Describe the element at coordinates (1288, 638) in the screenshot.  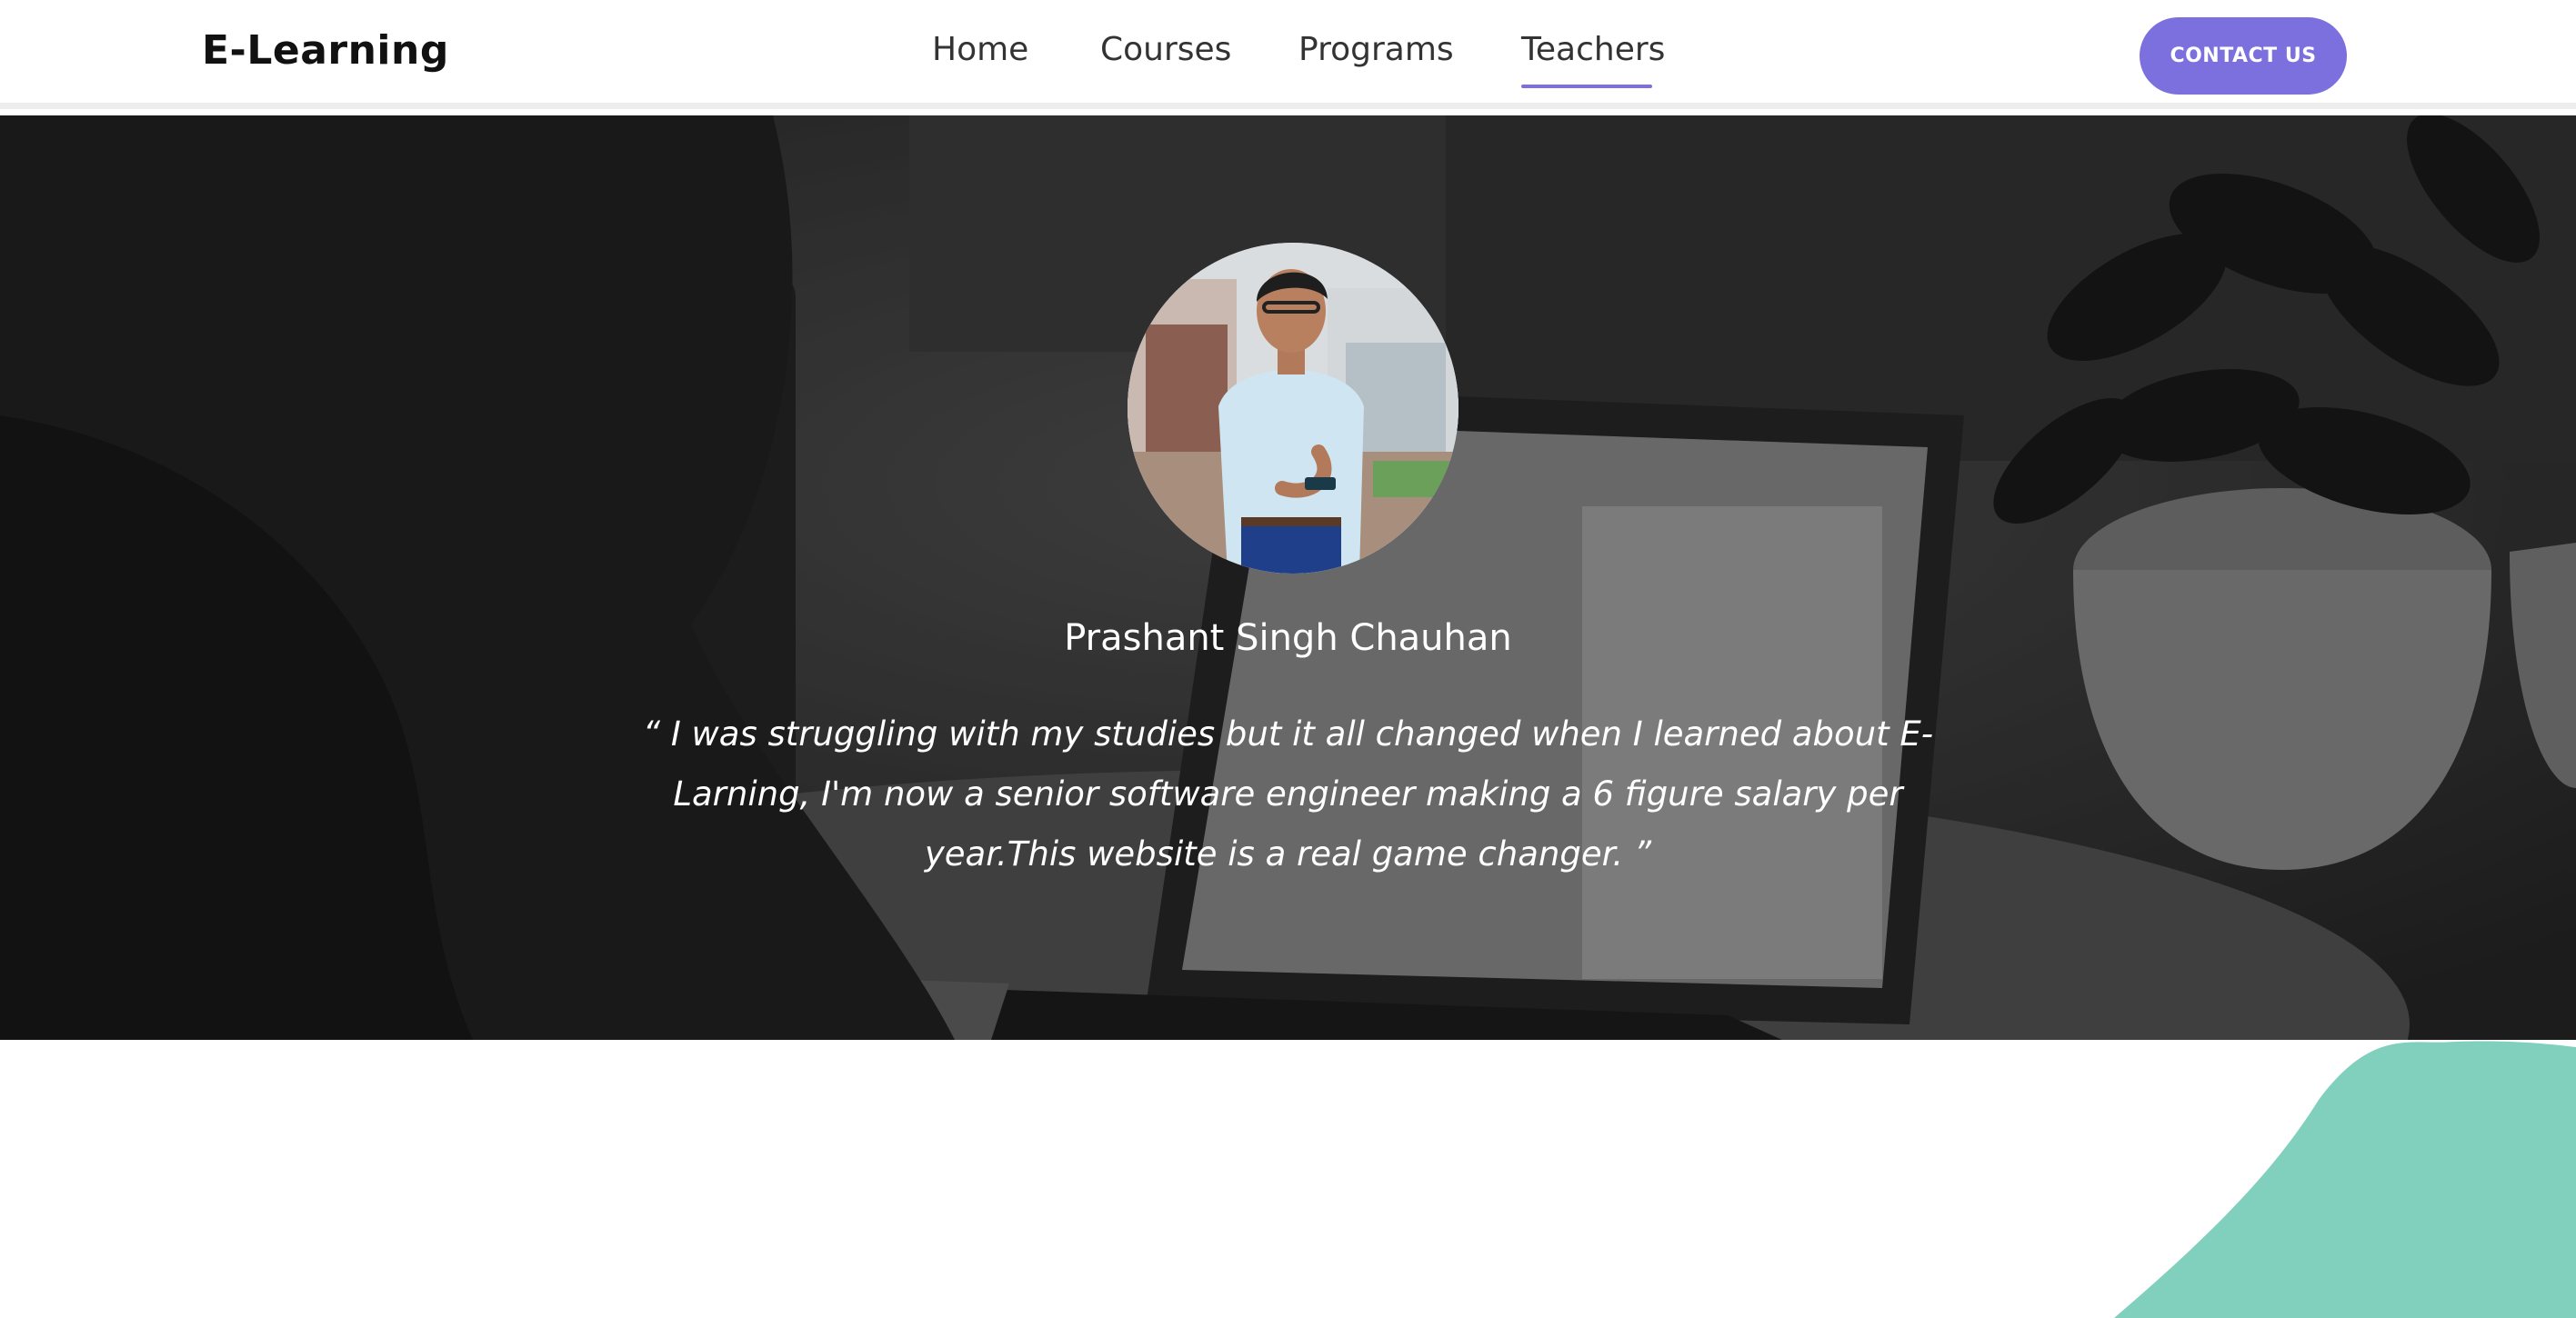
I see `testimonial-author-name: Prashant Singh Chauhan` at that location.